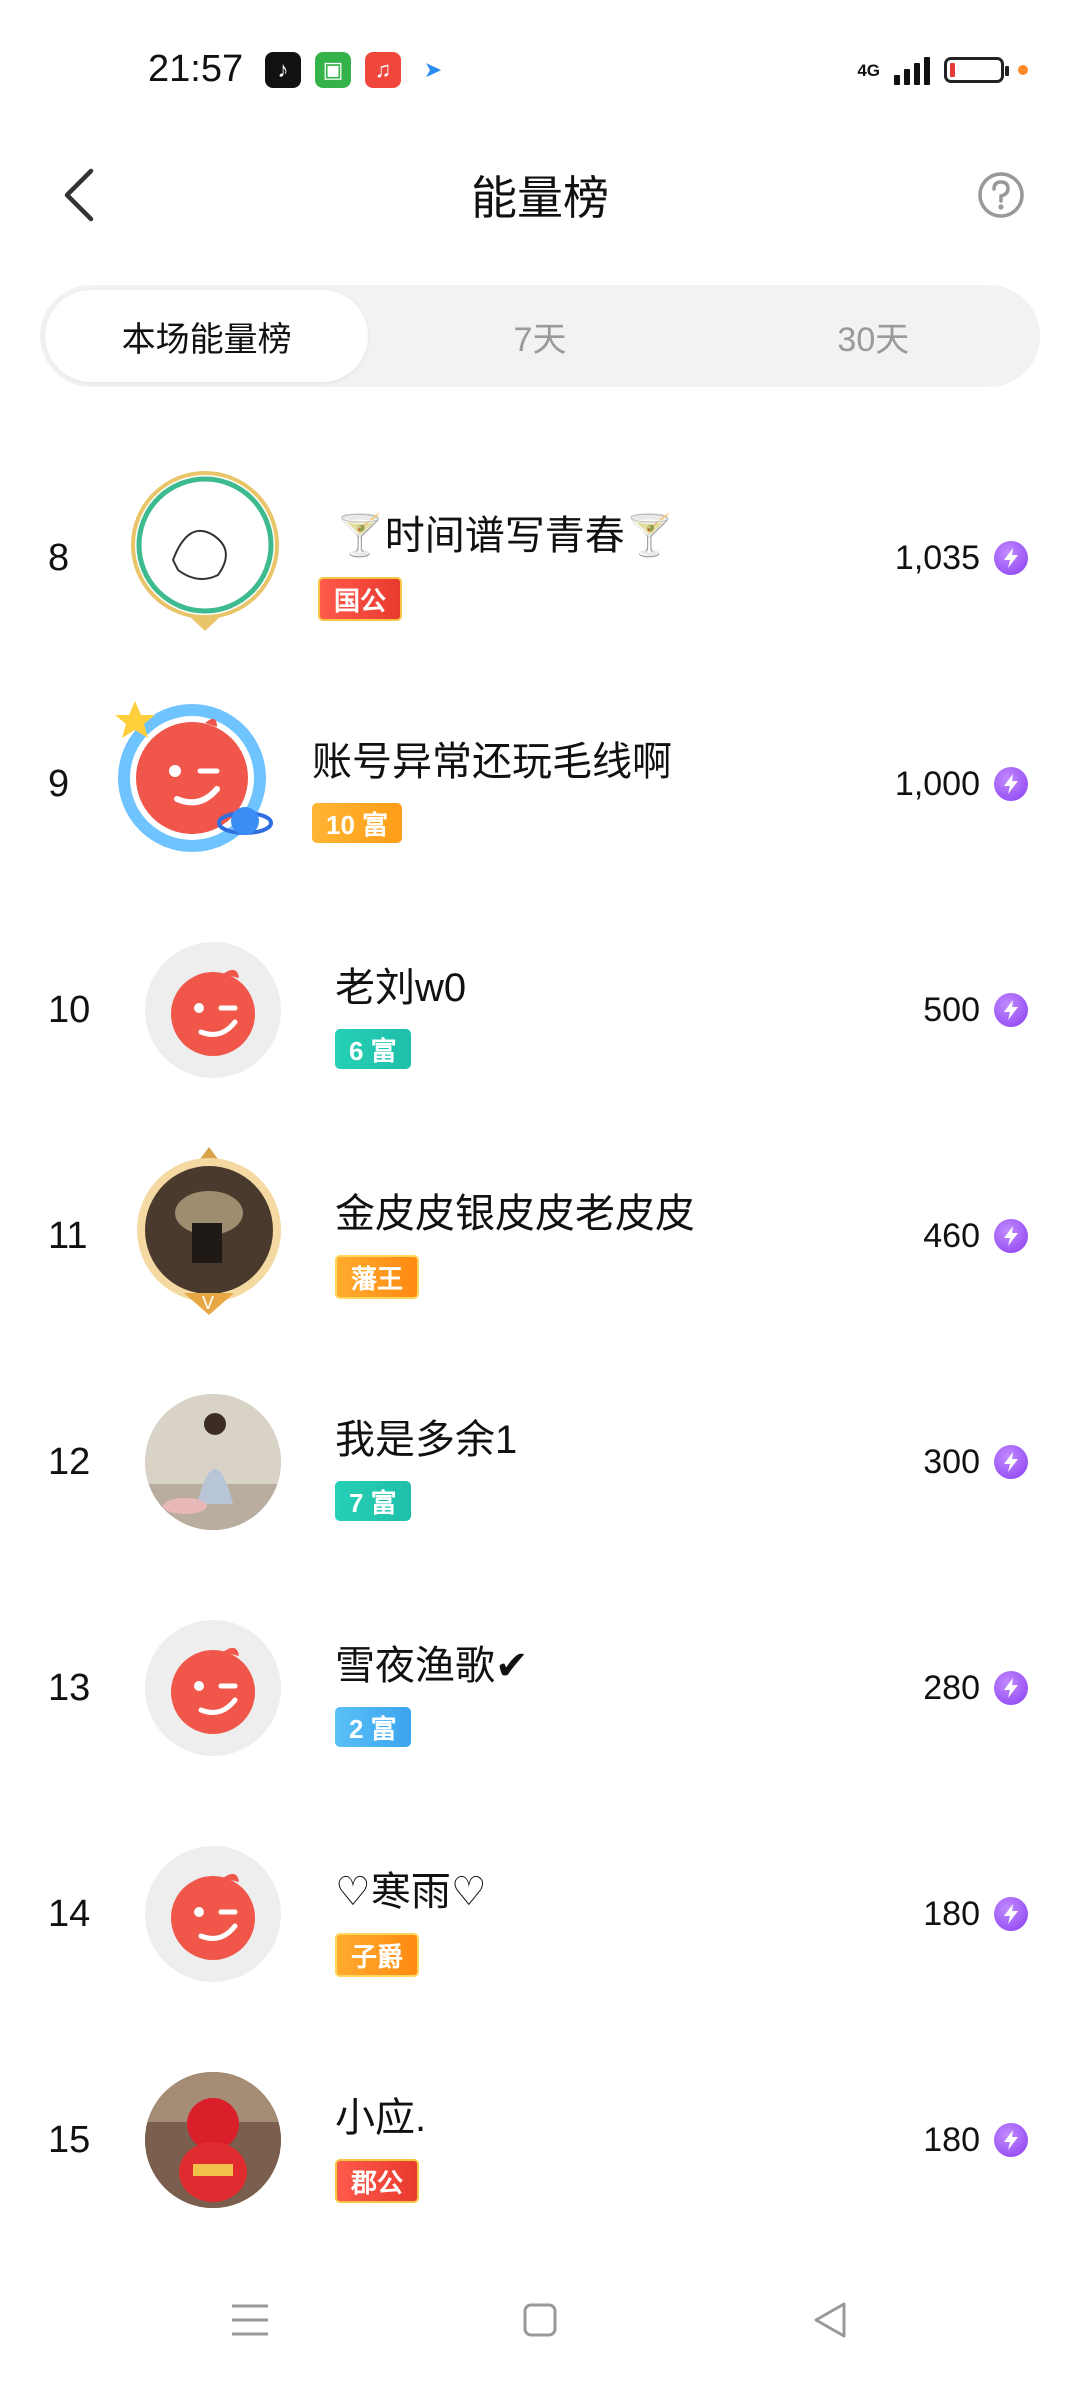  I want to click on list-item: 15 小应. 郡公 180, so click(540, 2140).